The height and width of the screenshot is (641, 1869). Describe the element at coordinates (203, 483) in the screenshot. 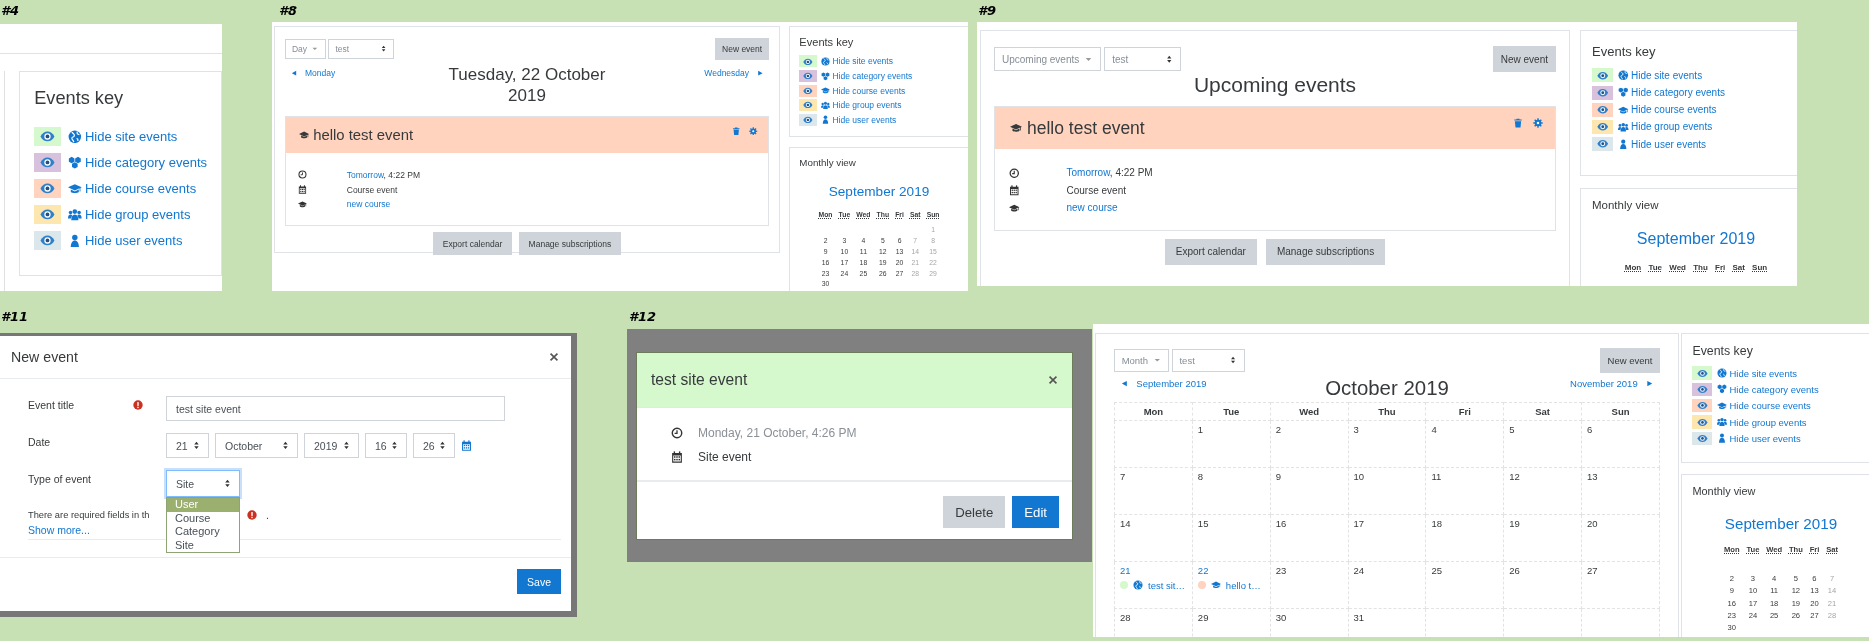

I see `type-select: Site` at that location.